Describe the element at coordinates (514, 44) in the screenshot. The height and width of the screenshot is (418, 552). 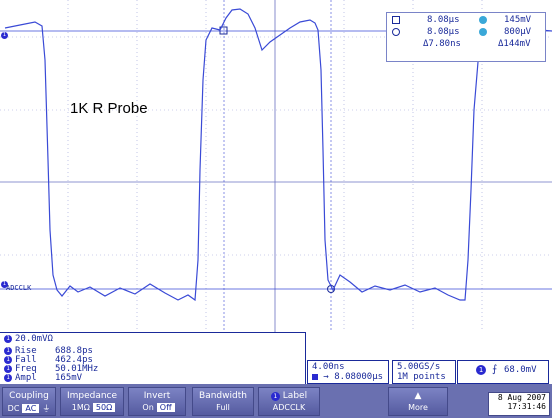
I see `cursor-delta-volt: Δ144mV` at that location.